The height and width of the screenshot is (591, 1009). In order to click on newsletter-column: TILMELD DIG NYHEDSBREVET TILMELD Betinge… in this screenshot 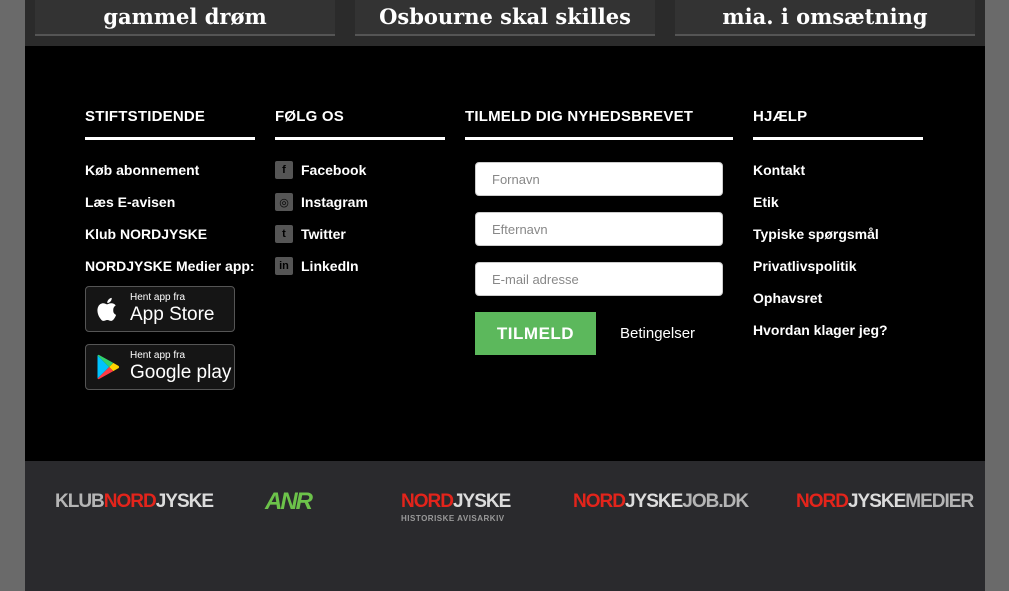, I will do `click(599, 231)`.